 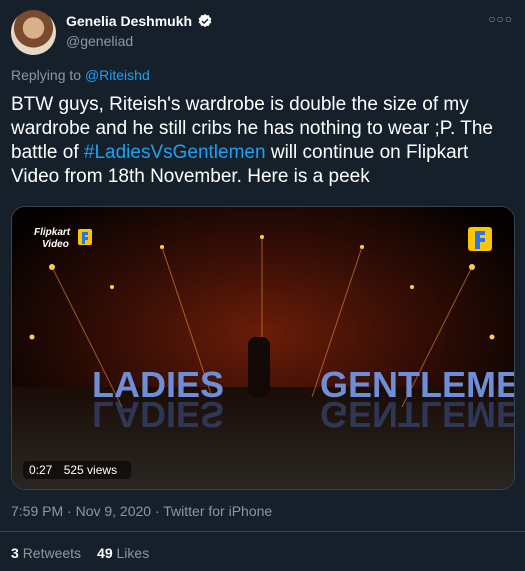 I want to click on retweets-stat: 3 Retweets, so click(x=46, y=553).